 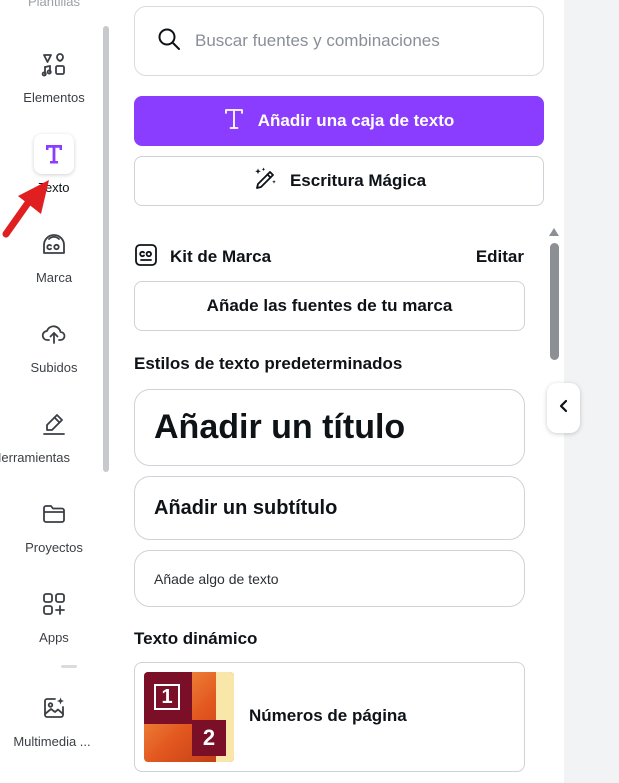 I want to click on sidebar-item-tools: Herramientas, so click(x=54, y=434).